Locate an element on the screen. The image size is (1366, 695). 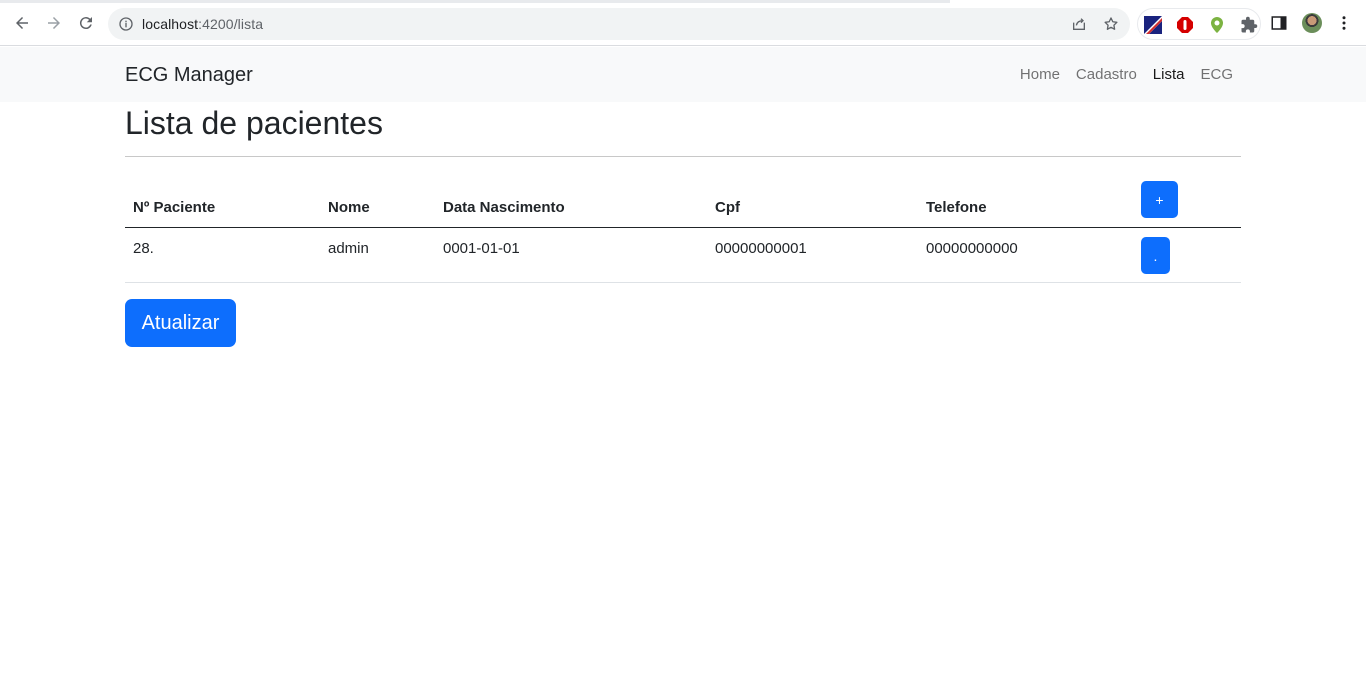
url-host: localhost is located at coordinates (170, 24).